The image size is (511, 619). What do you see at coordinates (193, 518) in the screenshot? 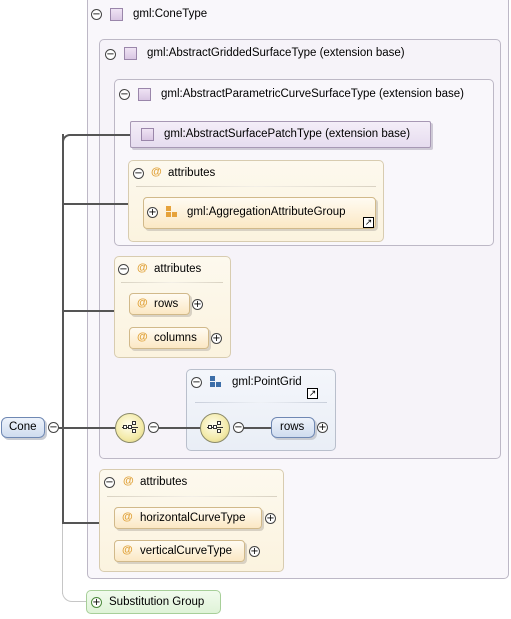
I see `horizontal-curve-type-label: horizontalCurveType` at bounding box center [193, 518].